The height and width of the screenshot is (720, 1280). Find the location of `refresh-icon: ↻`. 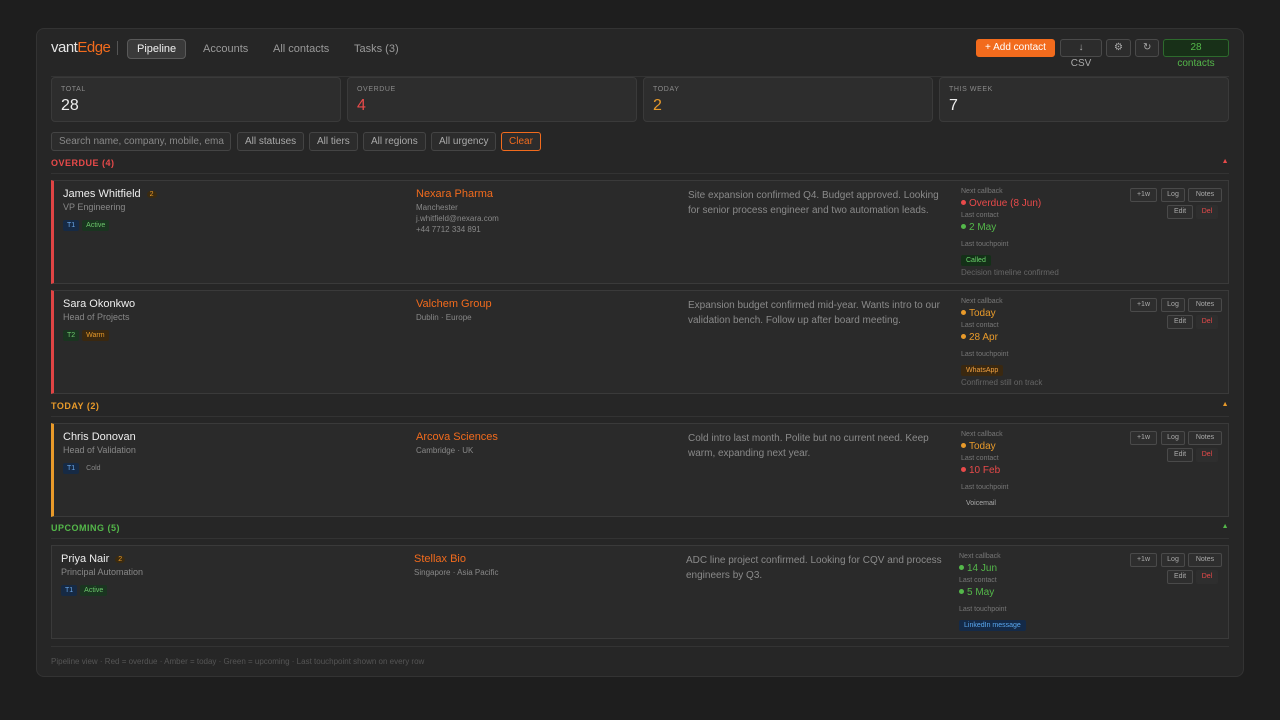

refresh-icon: ↻ is located at coordinates (1147, 47).